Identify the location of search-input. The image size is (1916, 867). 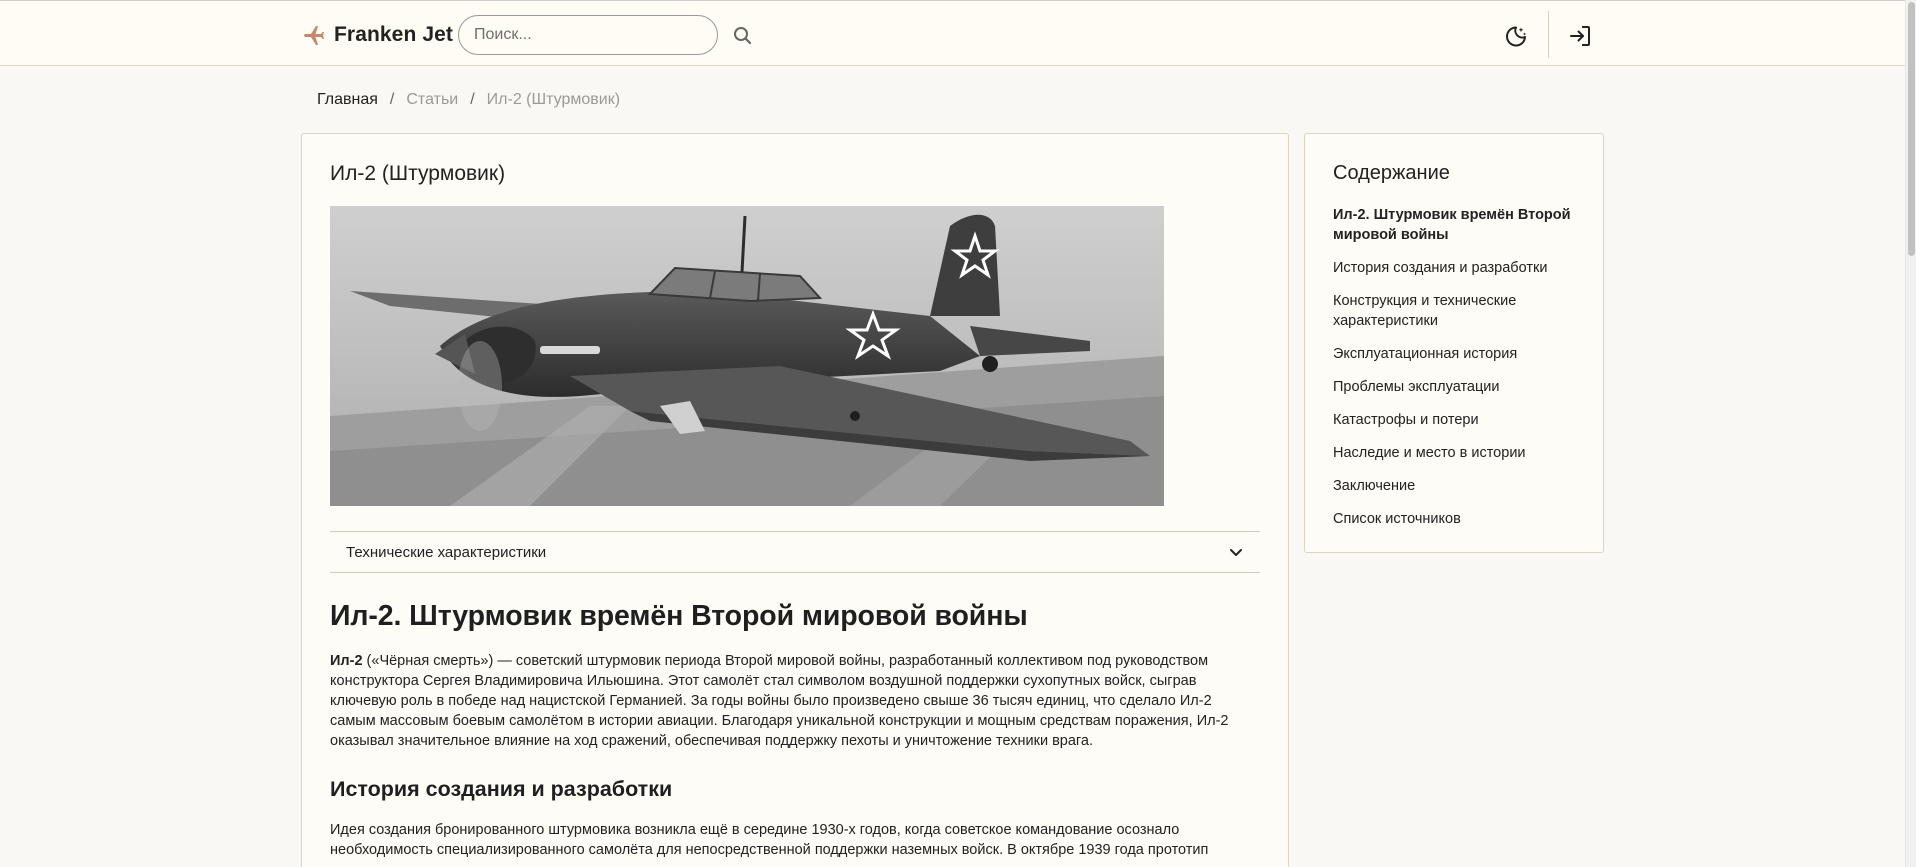
(588, 35).